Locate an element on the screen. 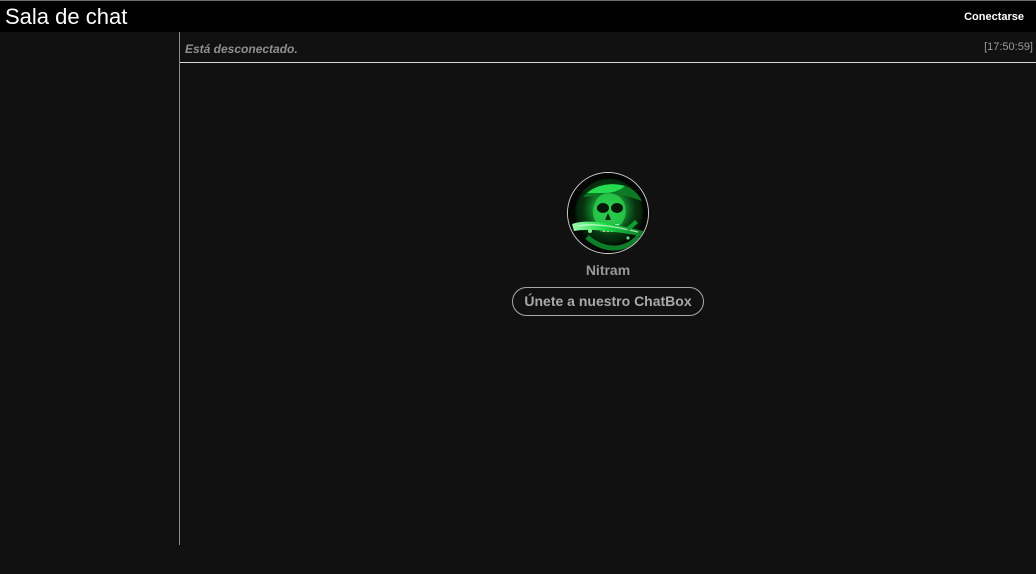 The image size is (1036, 574). avatar is located at coordinates (608, 213).